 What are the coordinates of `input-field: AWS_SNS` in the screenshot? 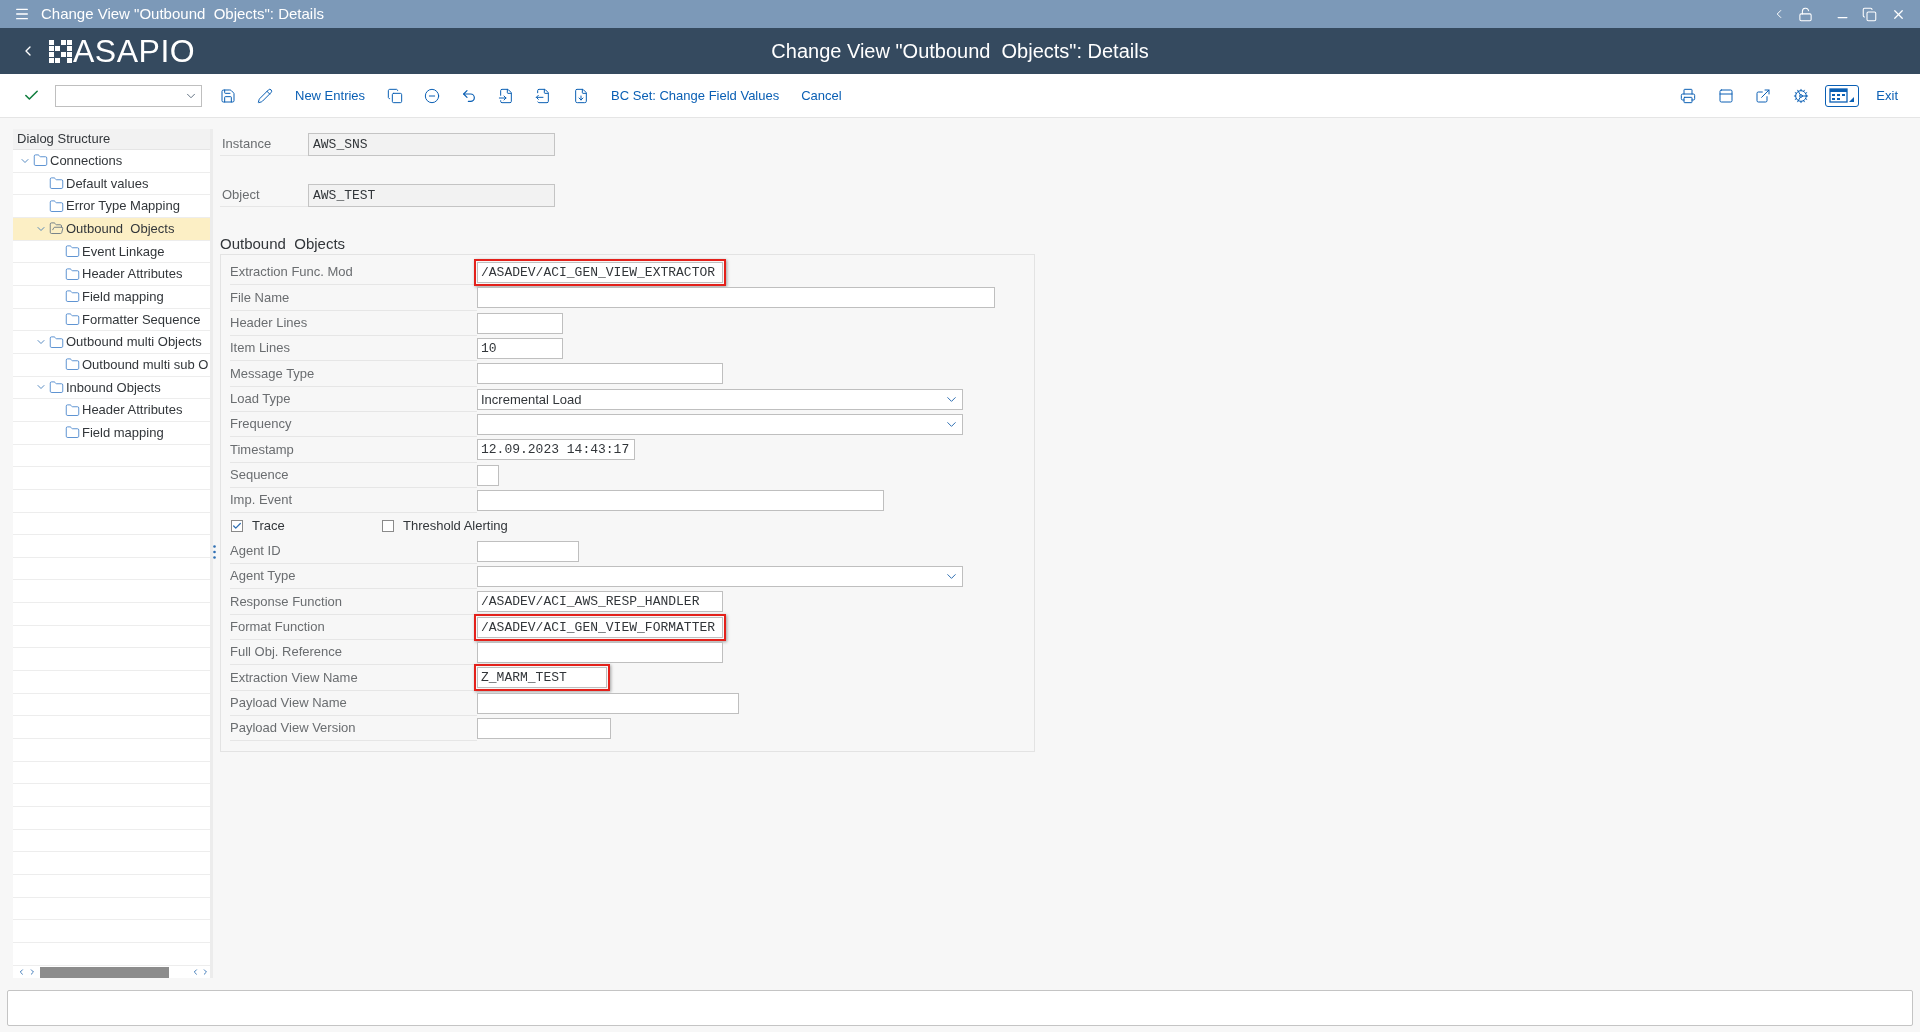 It's located at (431, 144).